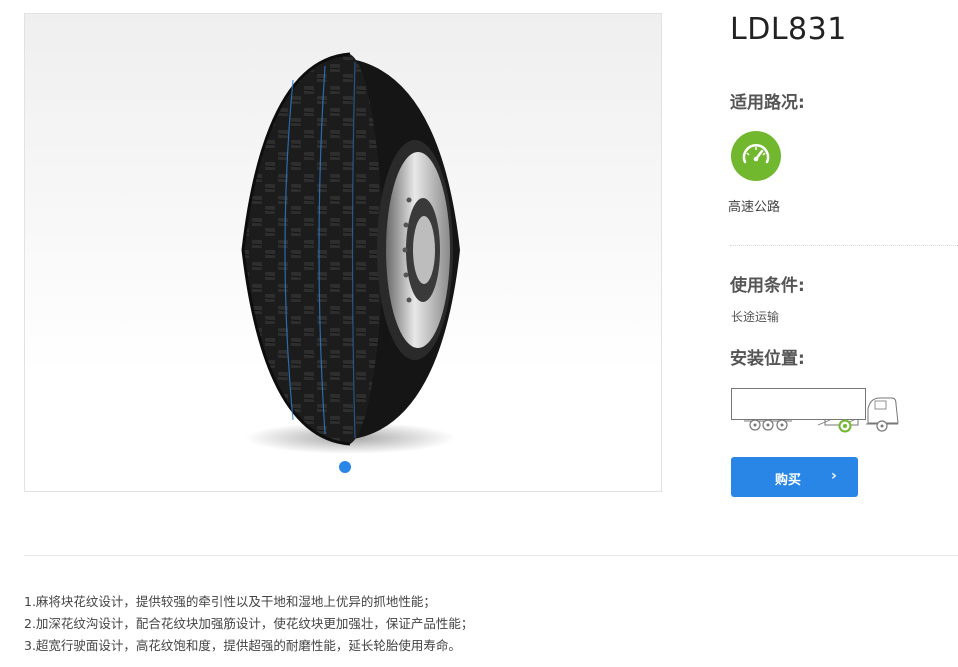  I want to click on conditions-value: 长途运输, so click(755, 317).